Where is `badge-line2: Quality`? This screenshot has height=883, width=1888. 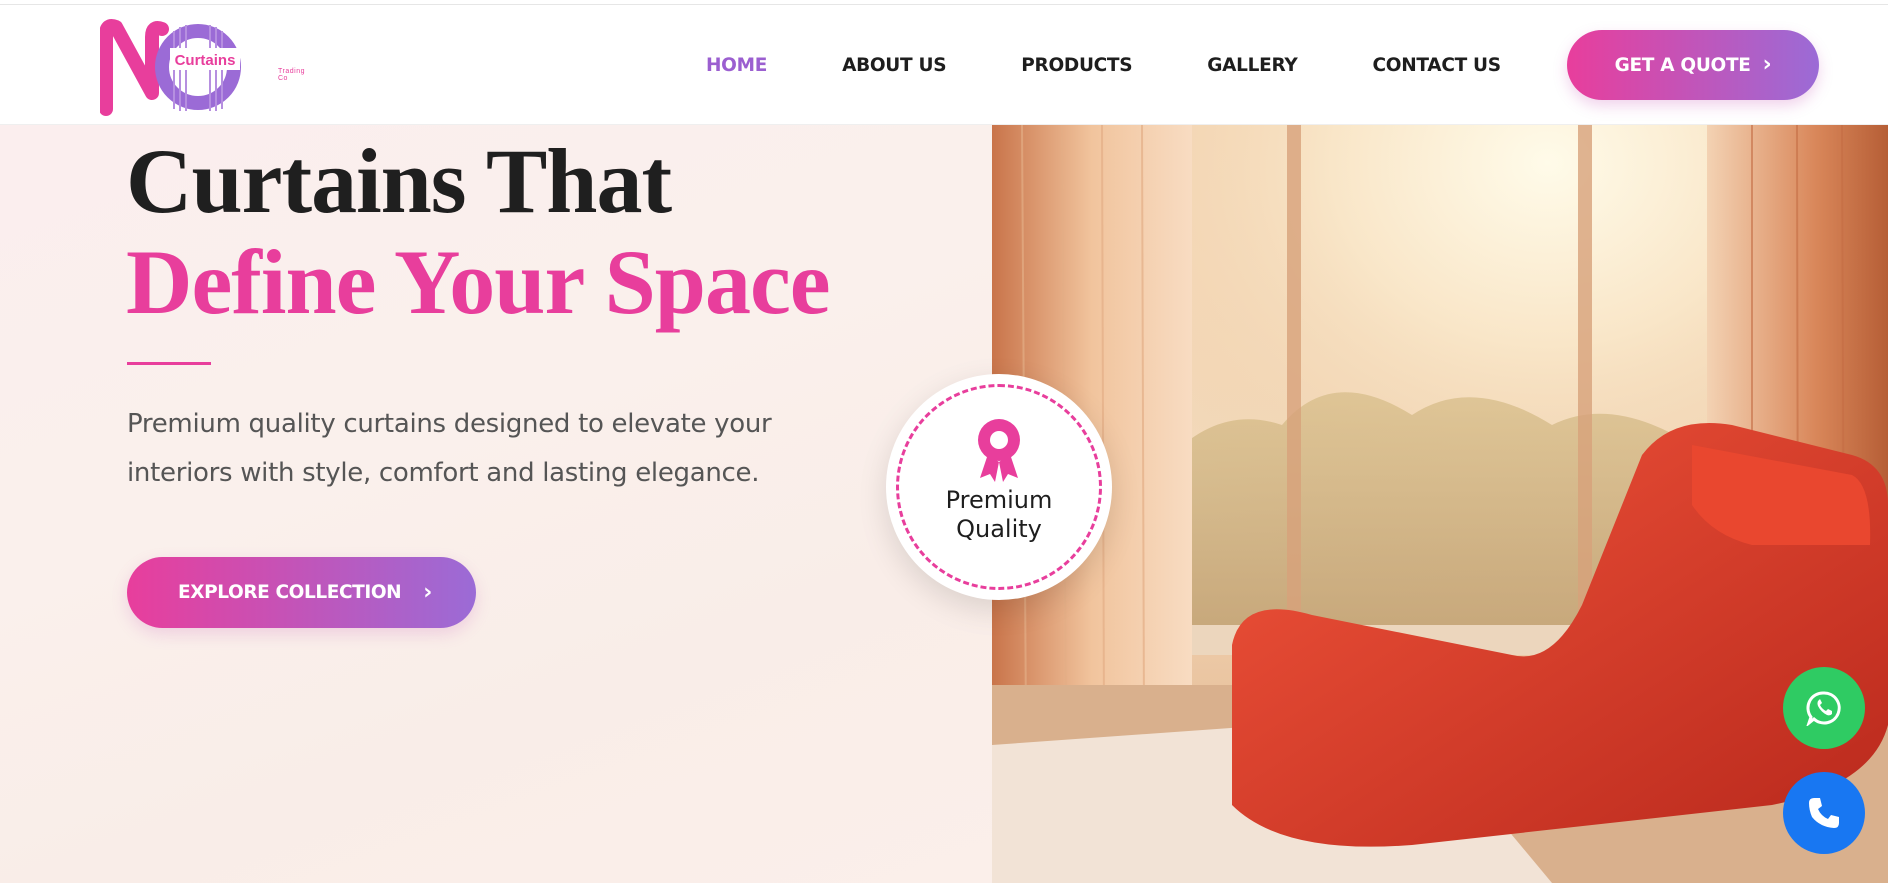 badge-line2: Quality is located at coordinates (999, 529).